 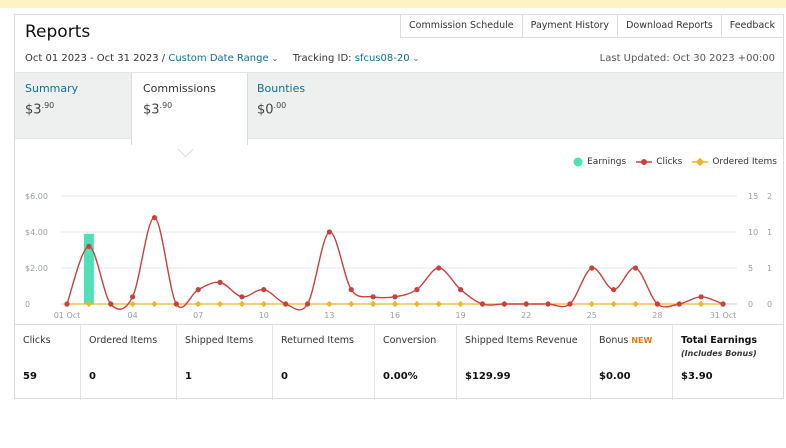 What do you see at coordinates (744, 162) in the screenshot?
I see `legend-ordered-items-label: Ordered Items` at bounding box center [744, 162].